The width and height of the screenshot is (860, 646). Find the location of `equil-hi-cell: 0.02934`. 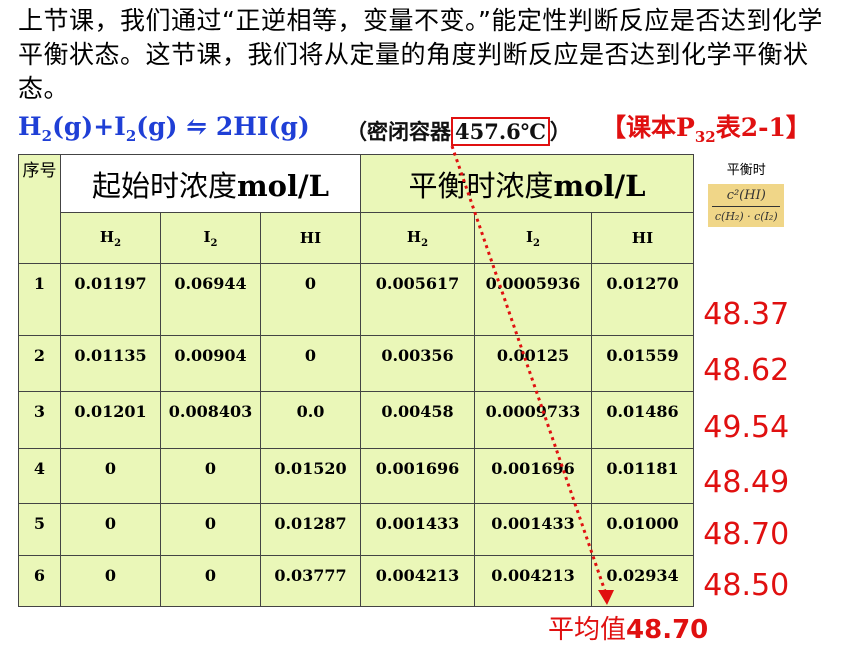

equil-hi-cell: 0.02934 is located at coordinates (642, 581).